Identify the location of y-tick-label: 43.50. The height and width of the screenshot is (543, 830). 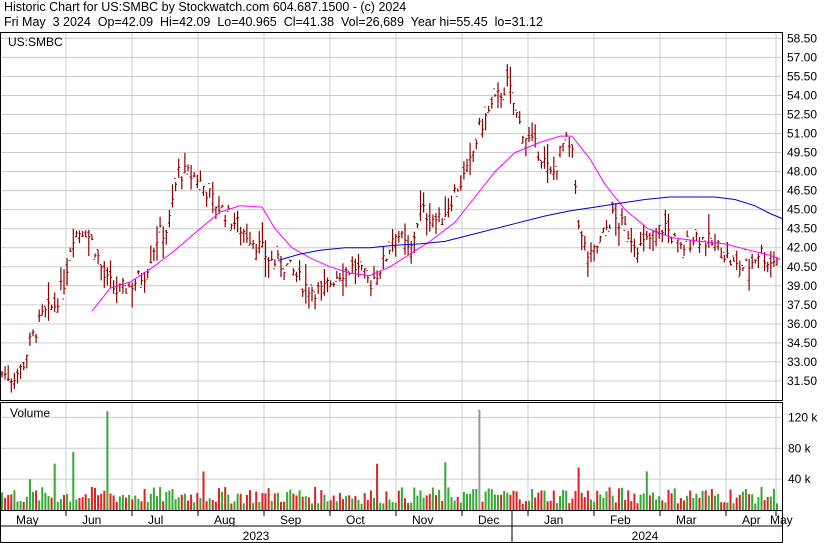
(802, 229).